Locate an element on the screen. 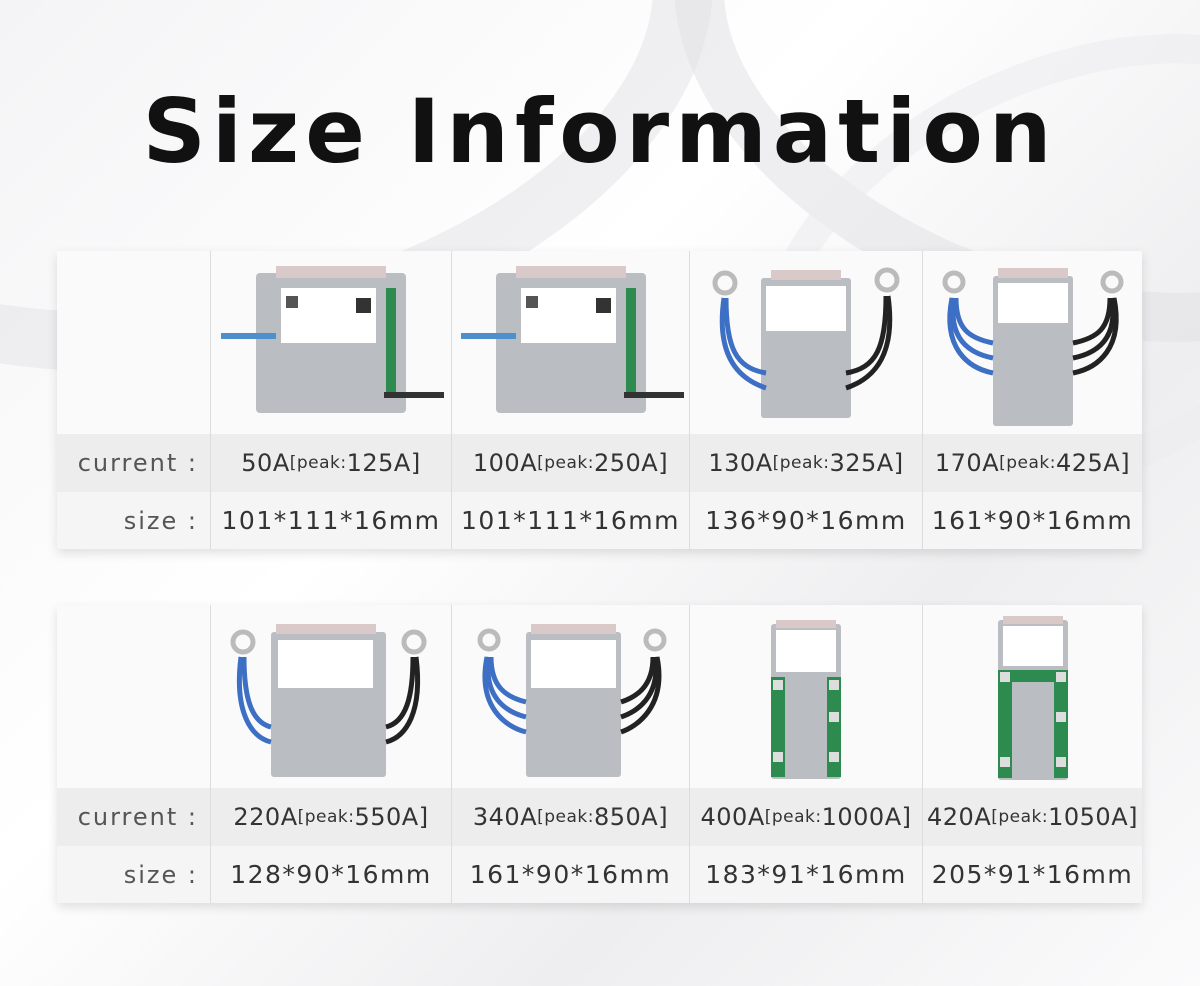  product-image-400a is located at coordinates (806, 696).